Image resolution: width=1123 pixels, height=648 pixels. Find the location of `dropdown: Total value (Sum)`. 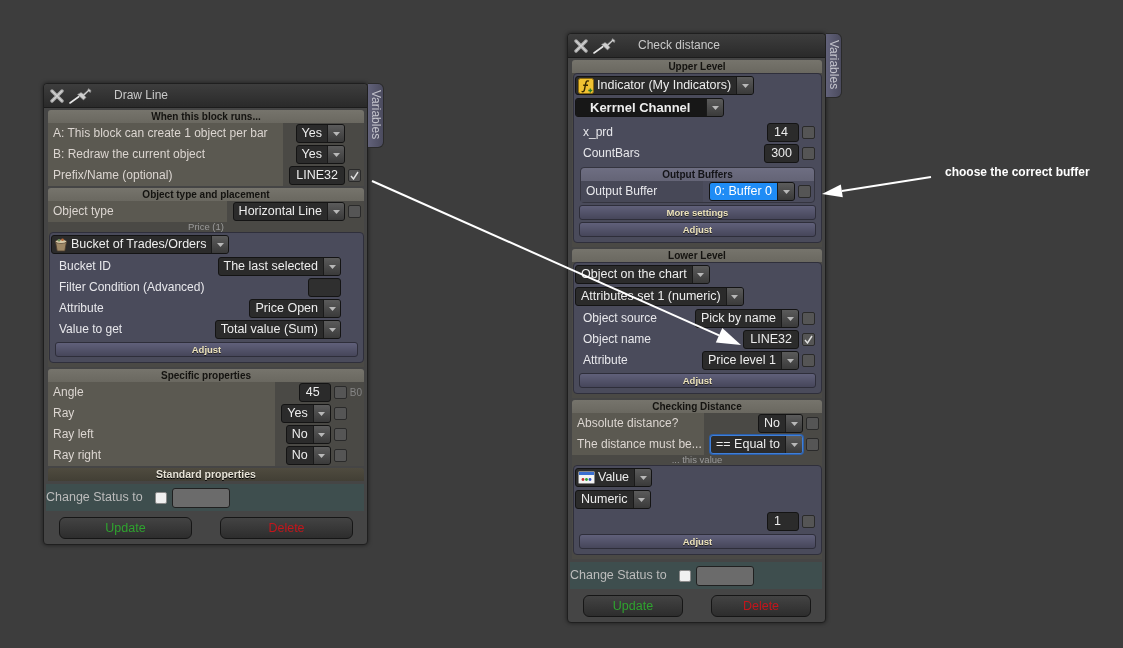

dropdown: Total value (Sum) is located at coordinates (277, 329).